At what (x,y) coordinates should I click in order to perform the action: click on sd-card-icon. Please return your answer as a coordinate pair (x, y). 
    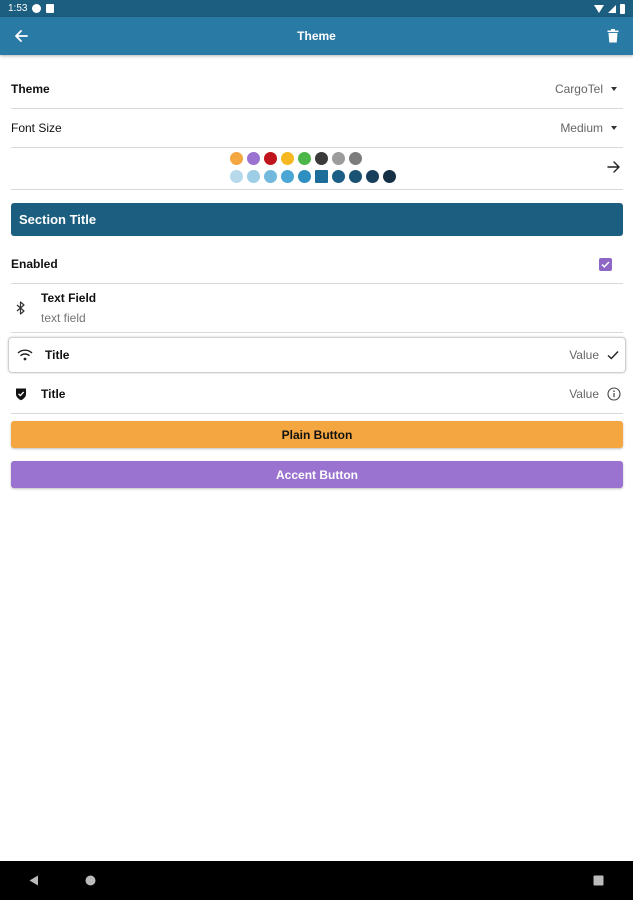
    Looking at the image, I should click on (50, 8).